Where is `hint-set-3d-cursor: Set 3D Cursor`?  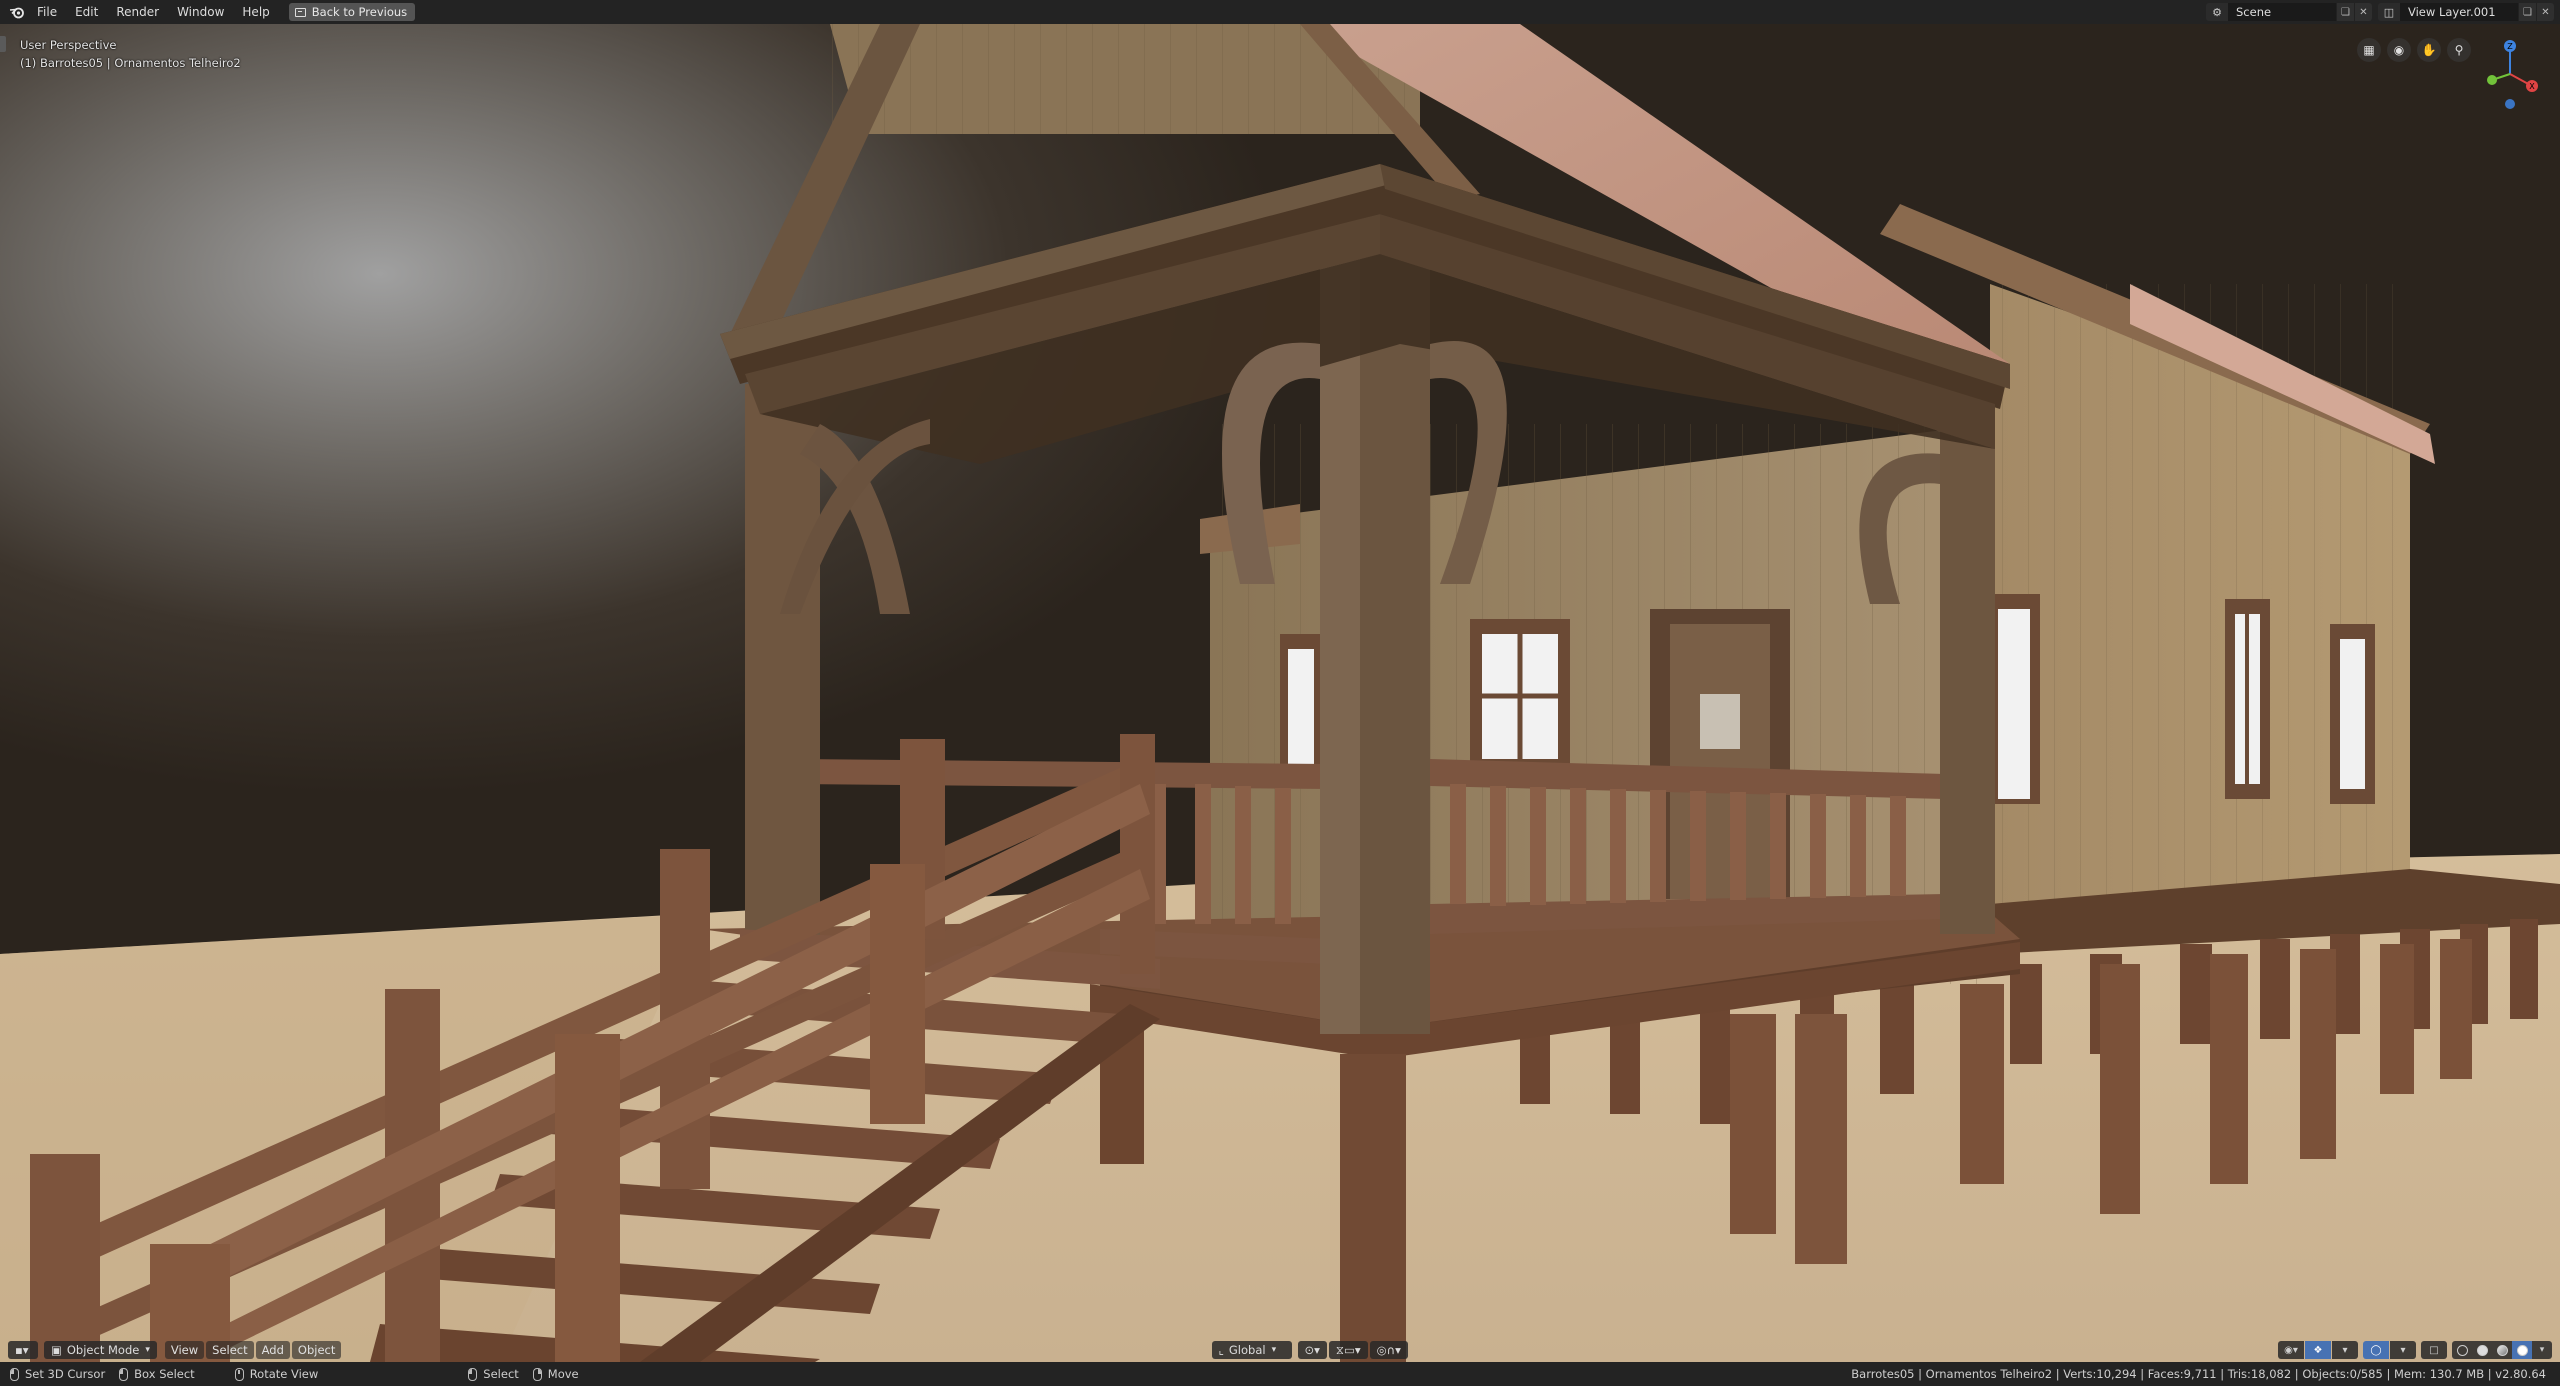 hint-set-3d-cursor: Set 3D Cursor is located at coordinates (57, 1374).